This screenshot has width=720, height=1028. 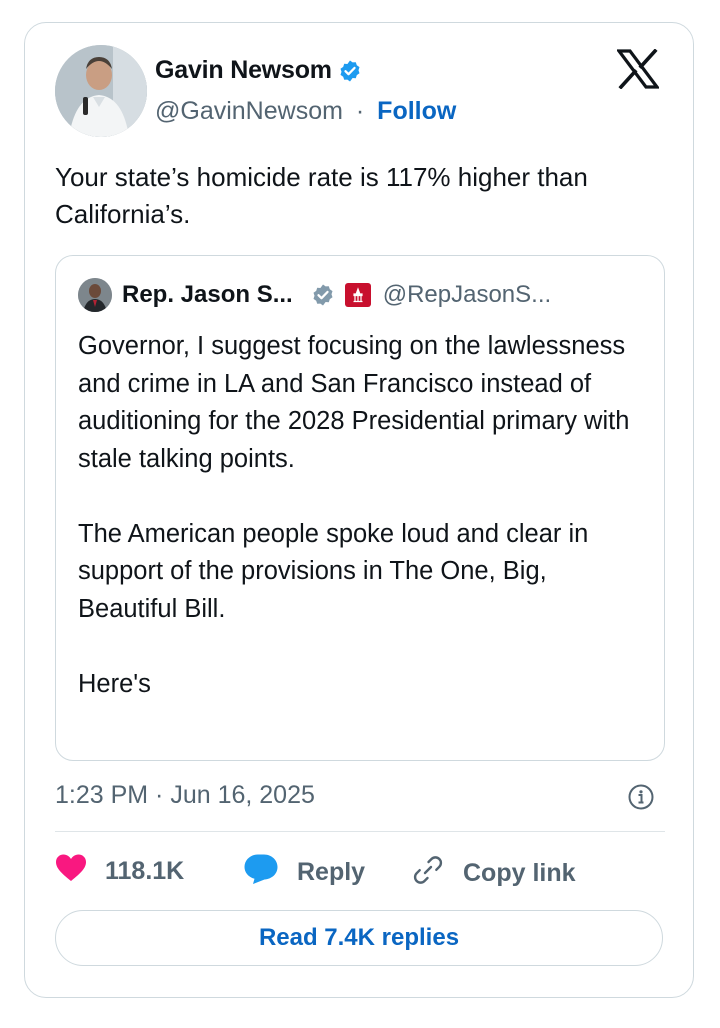 What do you see at coordinates (638, 71) in the screenshot?
I see `x-logo-icon` at bounding box center [638, 71].